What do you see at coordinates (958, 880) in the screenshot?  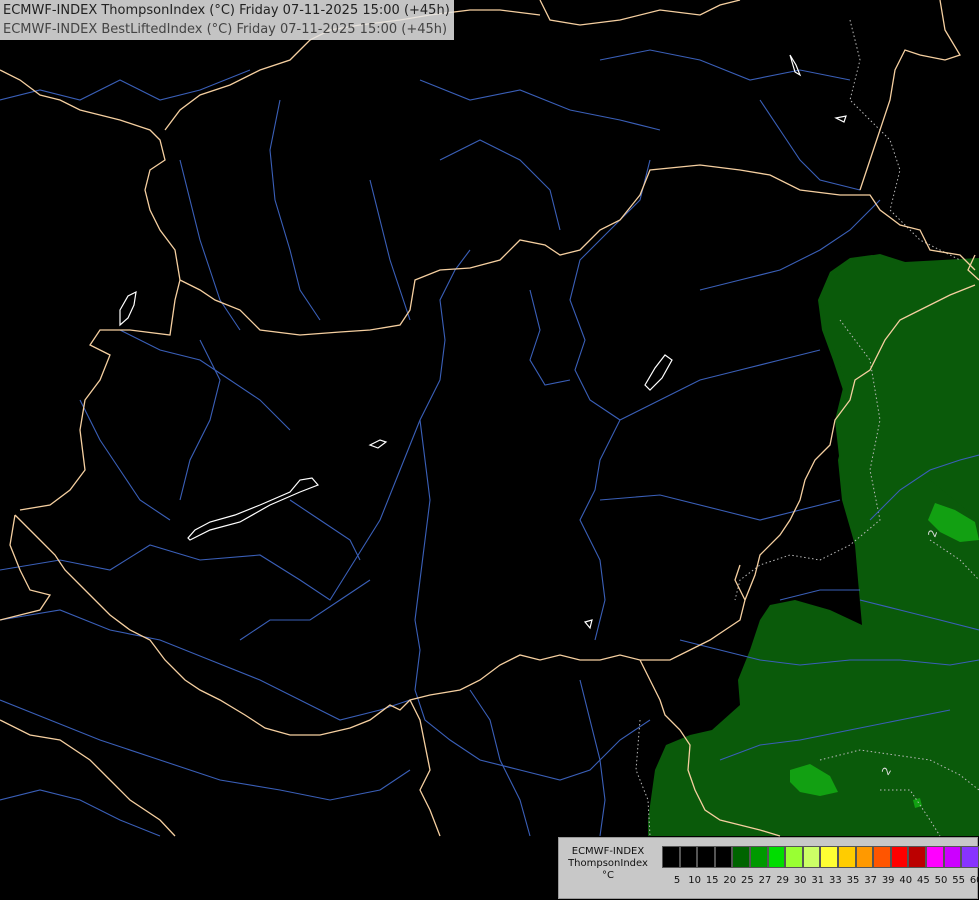 I see `legend-tick-label: 55` at bounding box center [958, 880].